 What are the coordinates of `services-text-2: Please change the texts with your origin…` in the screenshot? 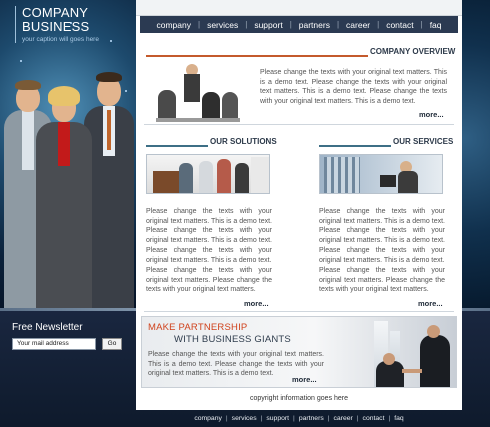 It's located at (382, 280).